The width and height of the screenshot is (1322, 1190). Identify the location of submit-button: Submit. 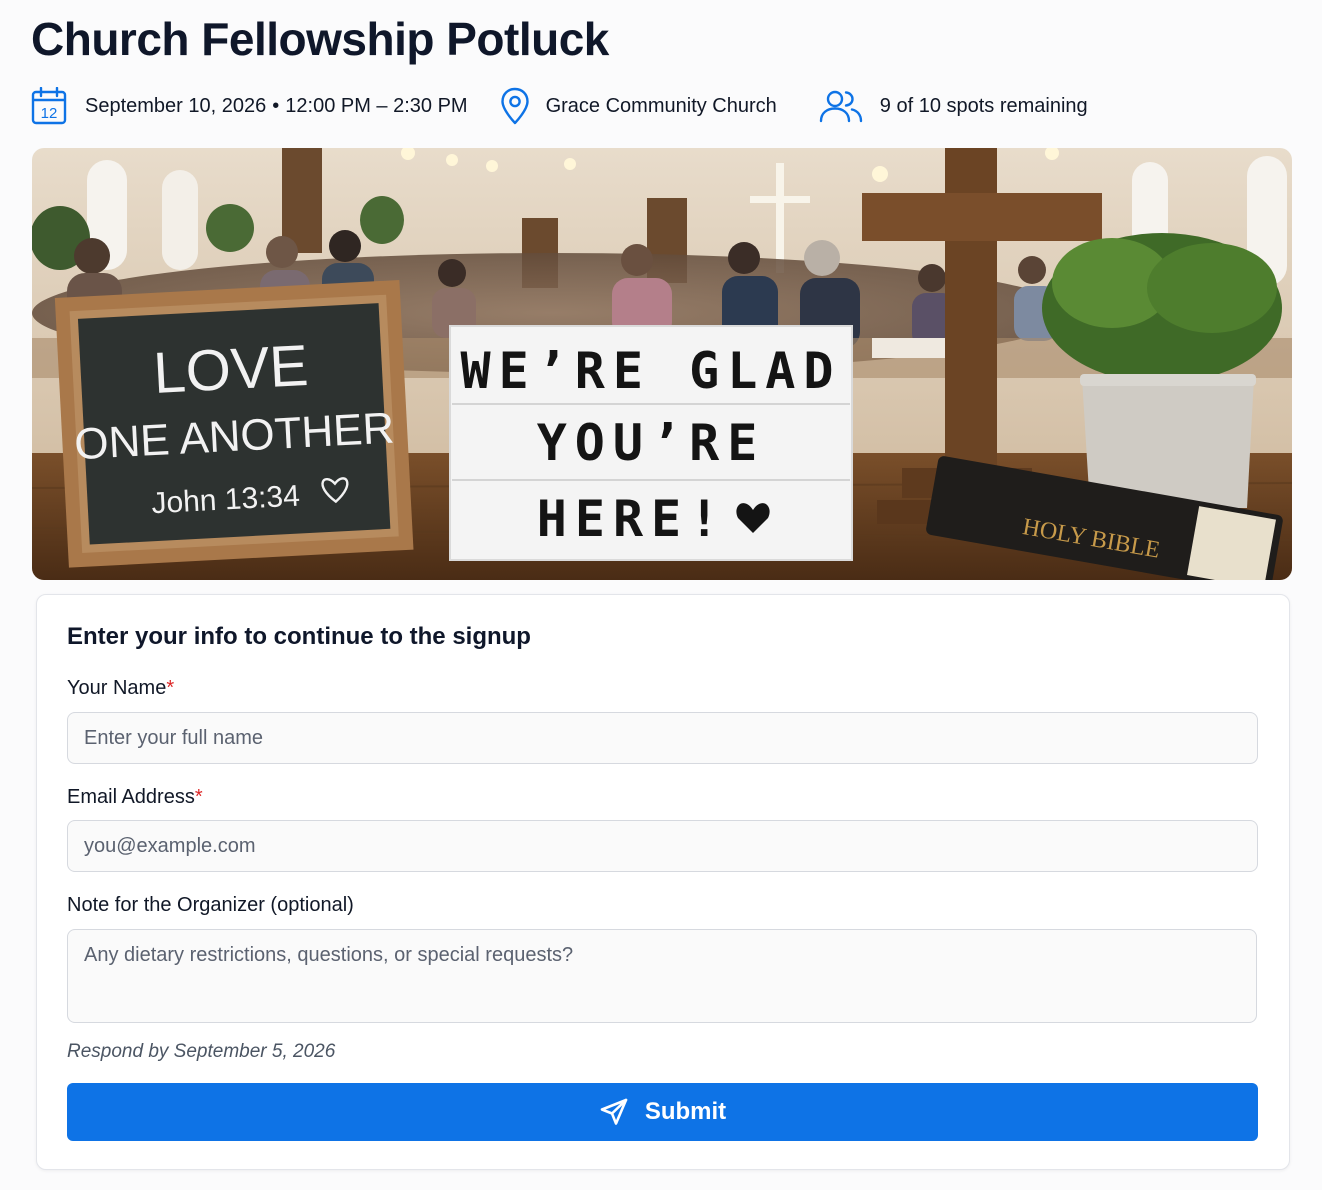
(662, 1112).